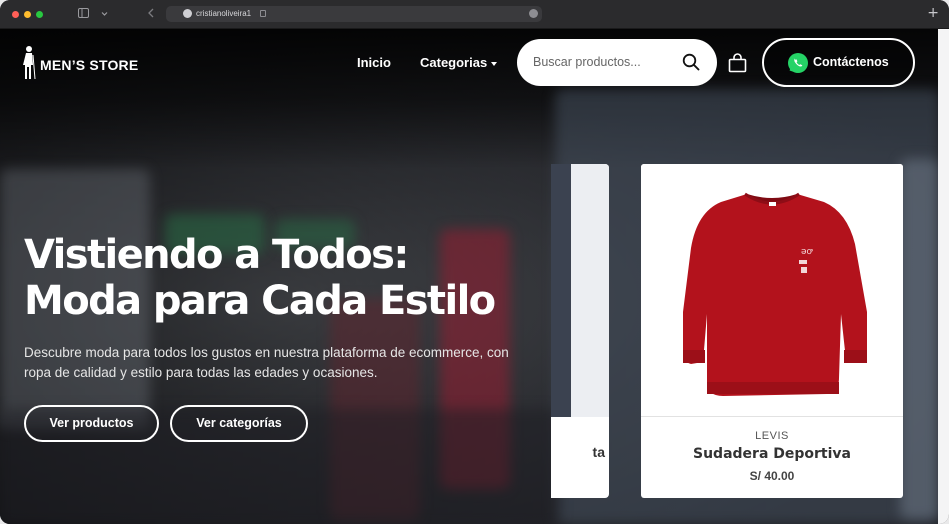 This screenshot has width=949, height=524. What do you see at coordinates (798, 63) in the screenshot?
I see `whatsapp-icon` at bounding box center [798, 63].